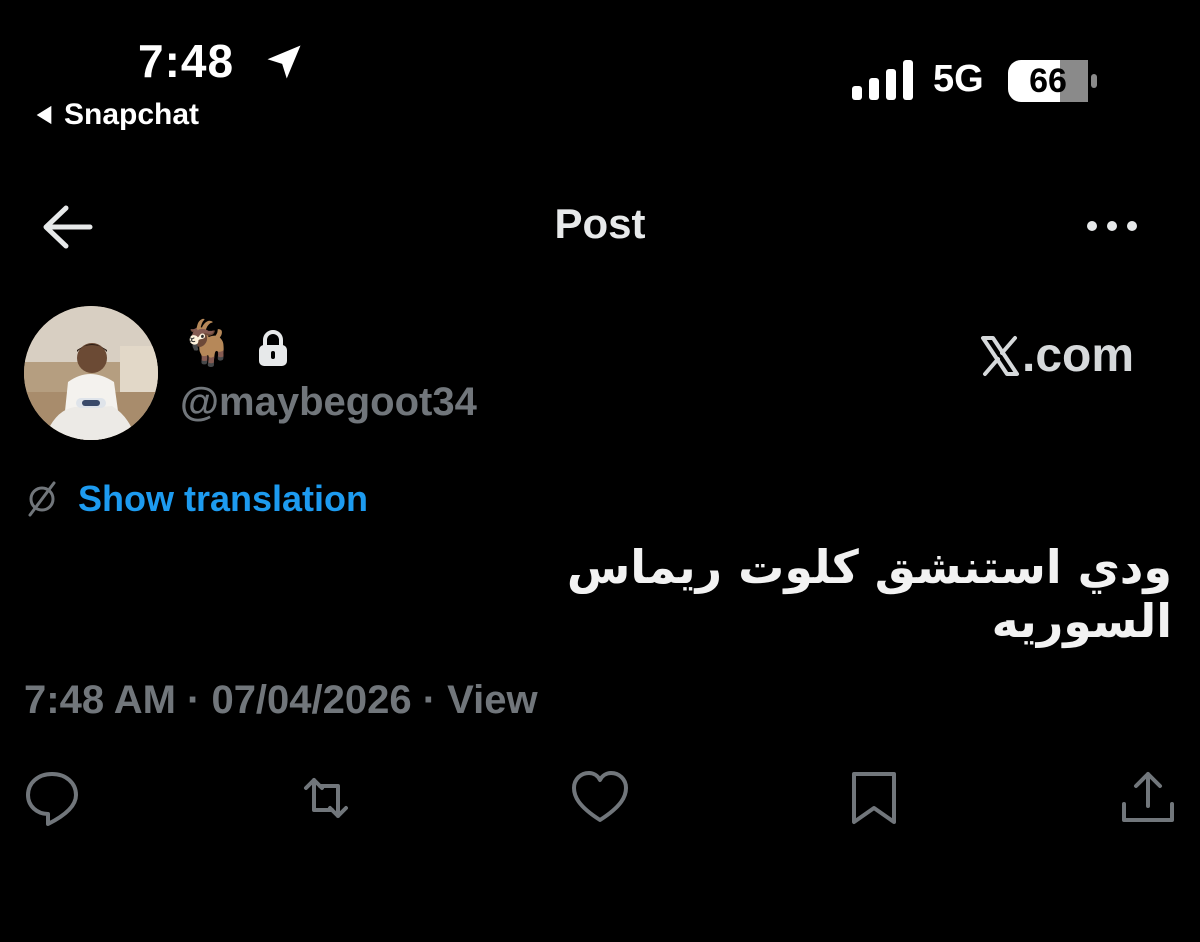 This screenshot has width=1200, height=942. I want to click on page-title: Post, so click(600, 223).